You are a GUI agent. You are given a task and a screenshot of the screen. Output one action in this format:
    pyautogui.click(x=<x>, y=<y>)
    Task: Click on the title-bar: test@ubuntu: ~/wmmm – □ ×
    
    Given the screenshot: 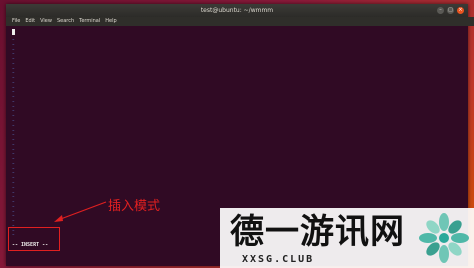 What is the action you would take?
    pyautogui.click(x=237, y=10)
    